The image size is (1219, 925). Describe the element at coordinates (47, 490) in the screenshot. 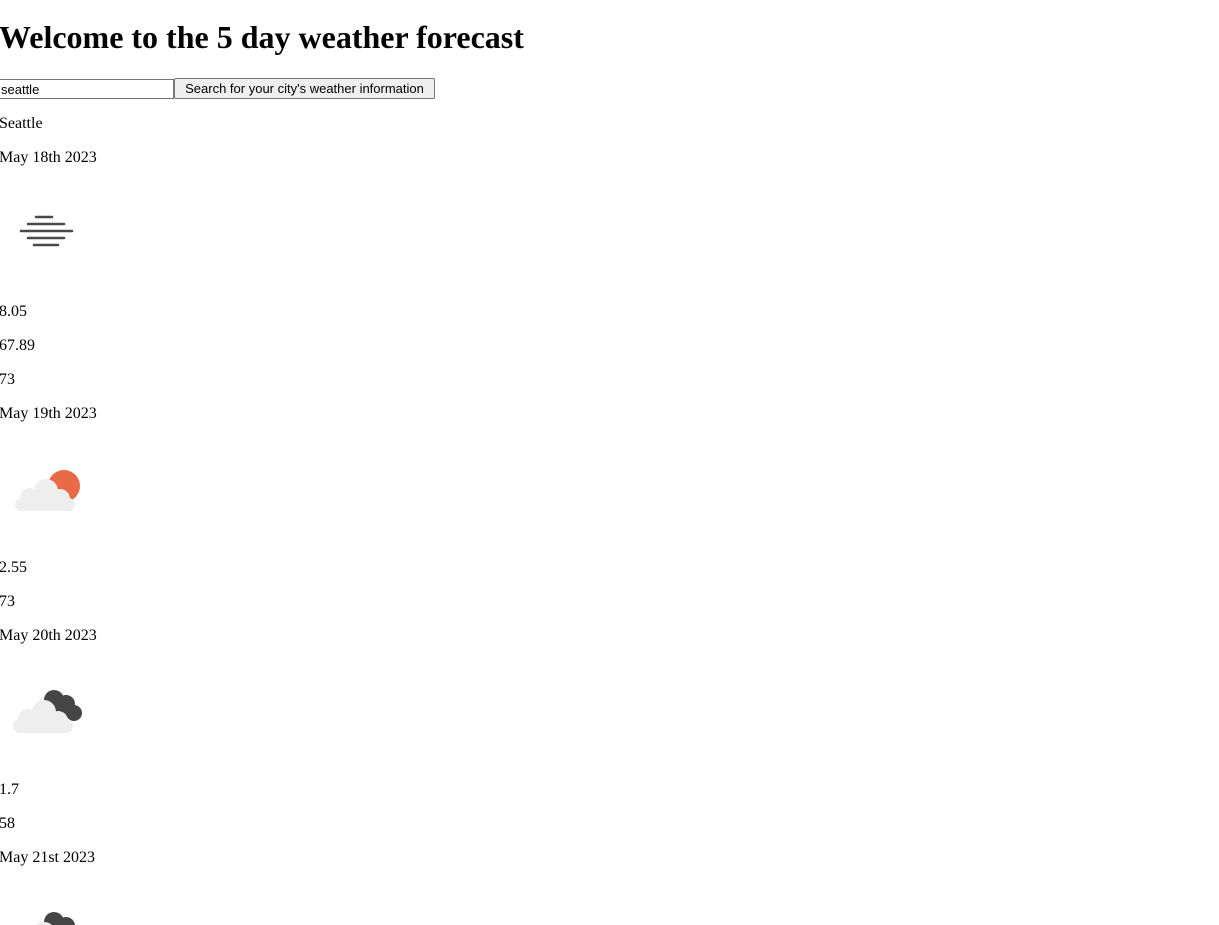

I see `partly-cloudy-icon` at that location.